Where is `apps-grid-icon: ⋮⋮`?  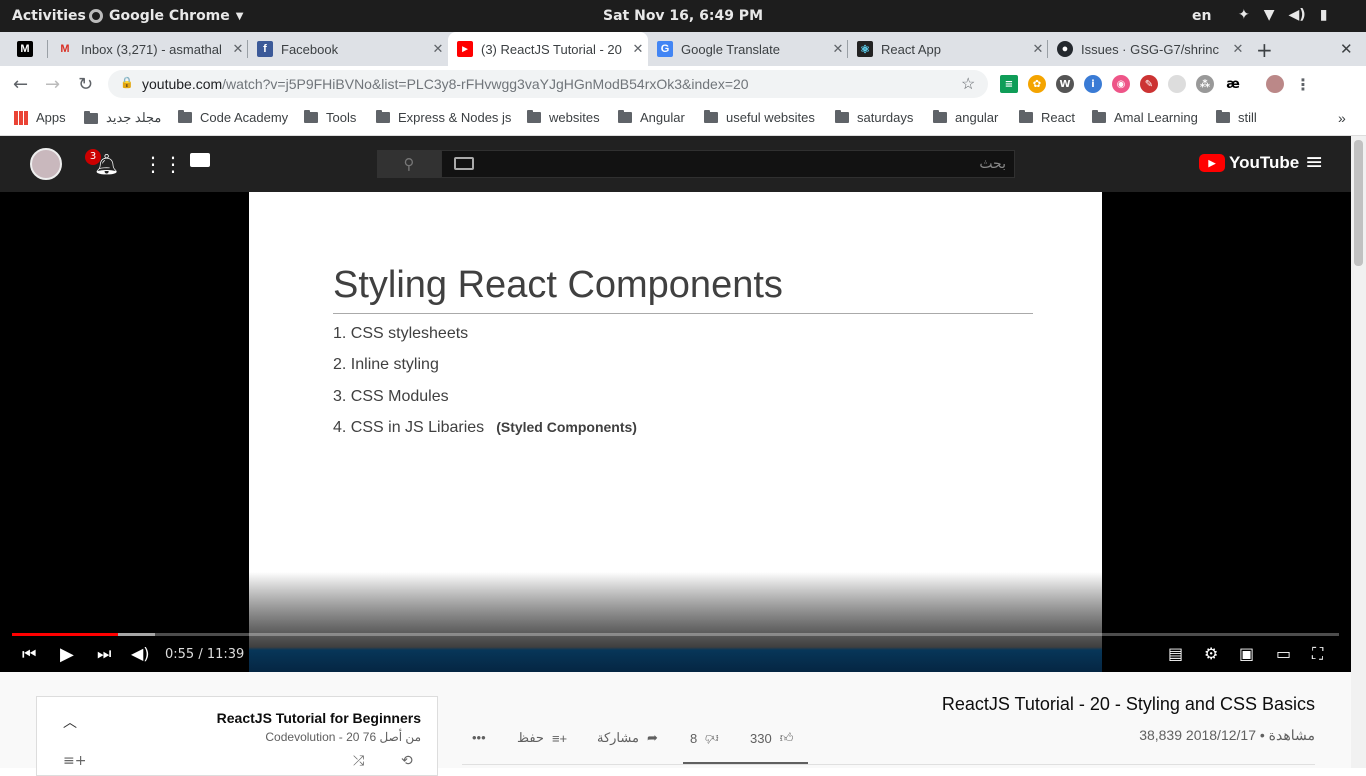 apps-grid-icon: ⋮⋮ is located at coordinates (163, 164).